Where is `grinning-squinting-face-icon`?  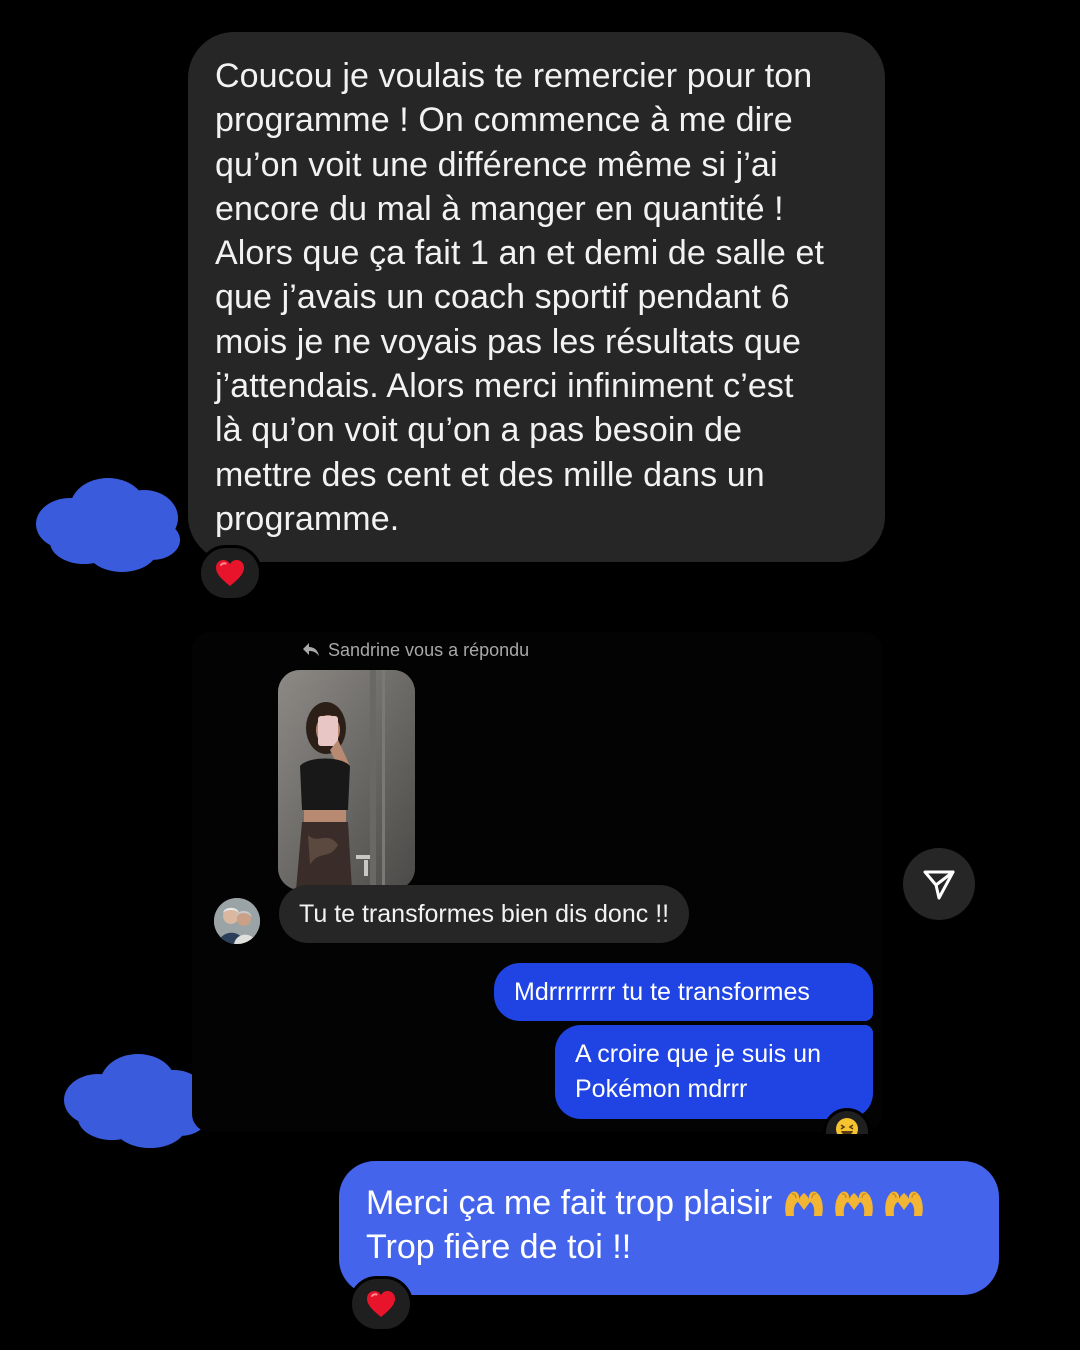 grinning-squinting-face-icon is located at coordinates (847, 1126).